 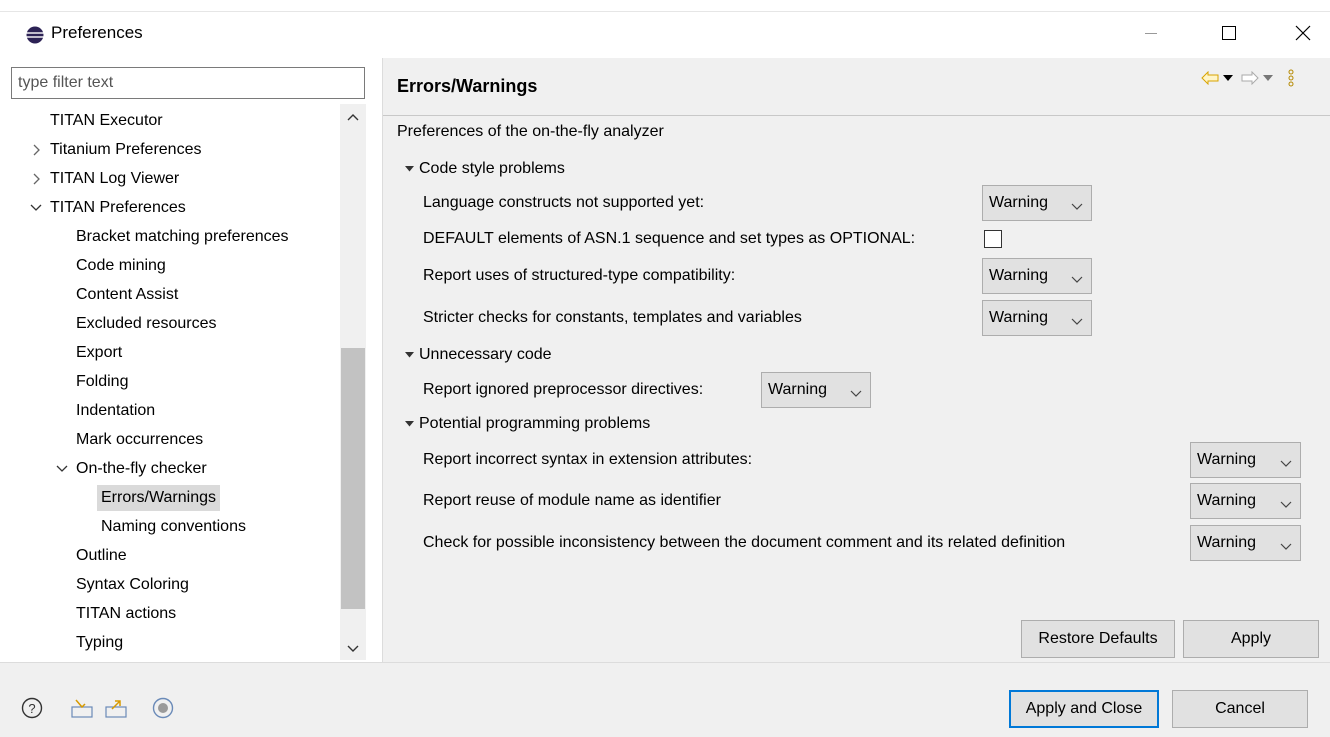 I want to click on severity-combo-structured-type: Warning, so click(x=1037, y=276).